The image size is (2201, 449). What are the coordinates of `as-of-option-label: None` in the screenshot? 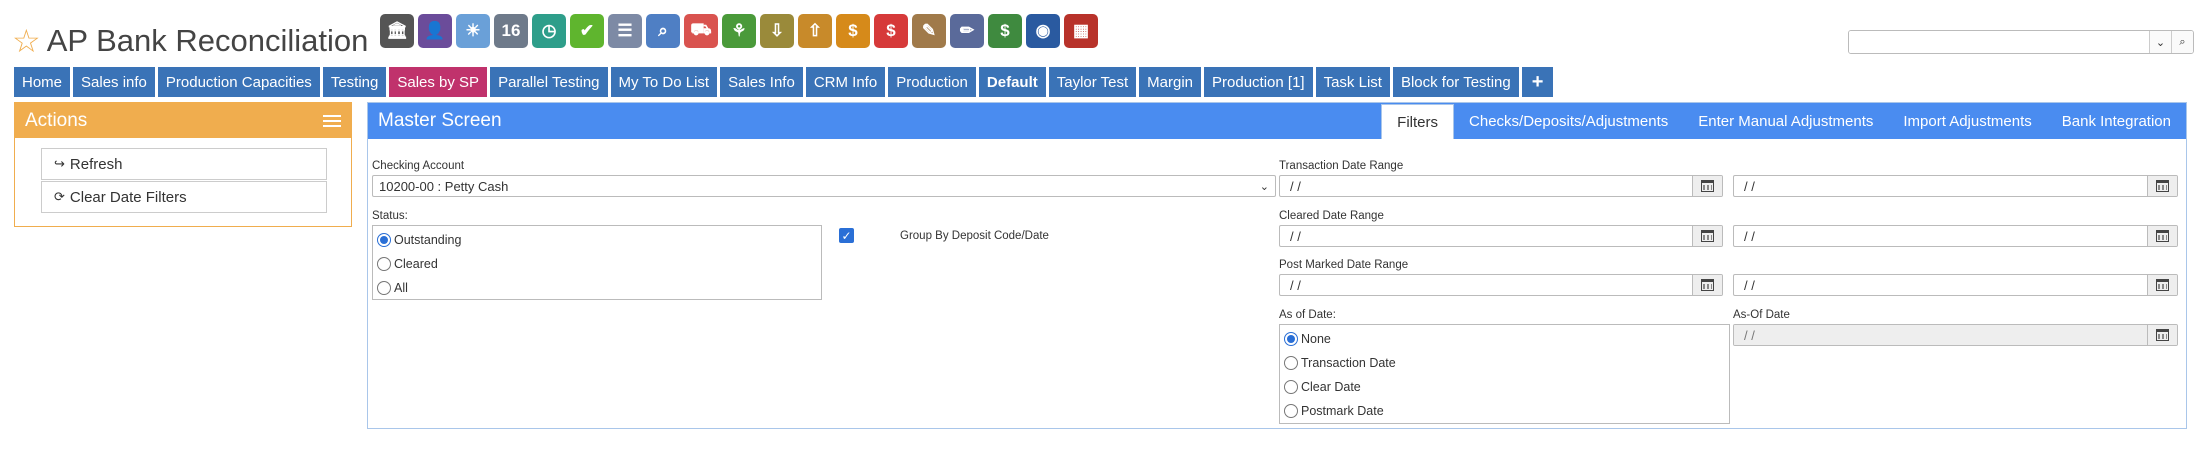 It's located at (1316, 339).